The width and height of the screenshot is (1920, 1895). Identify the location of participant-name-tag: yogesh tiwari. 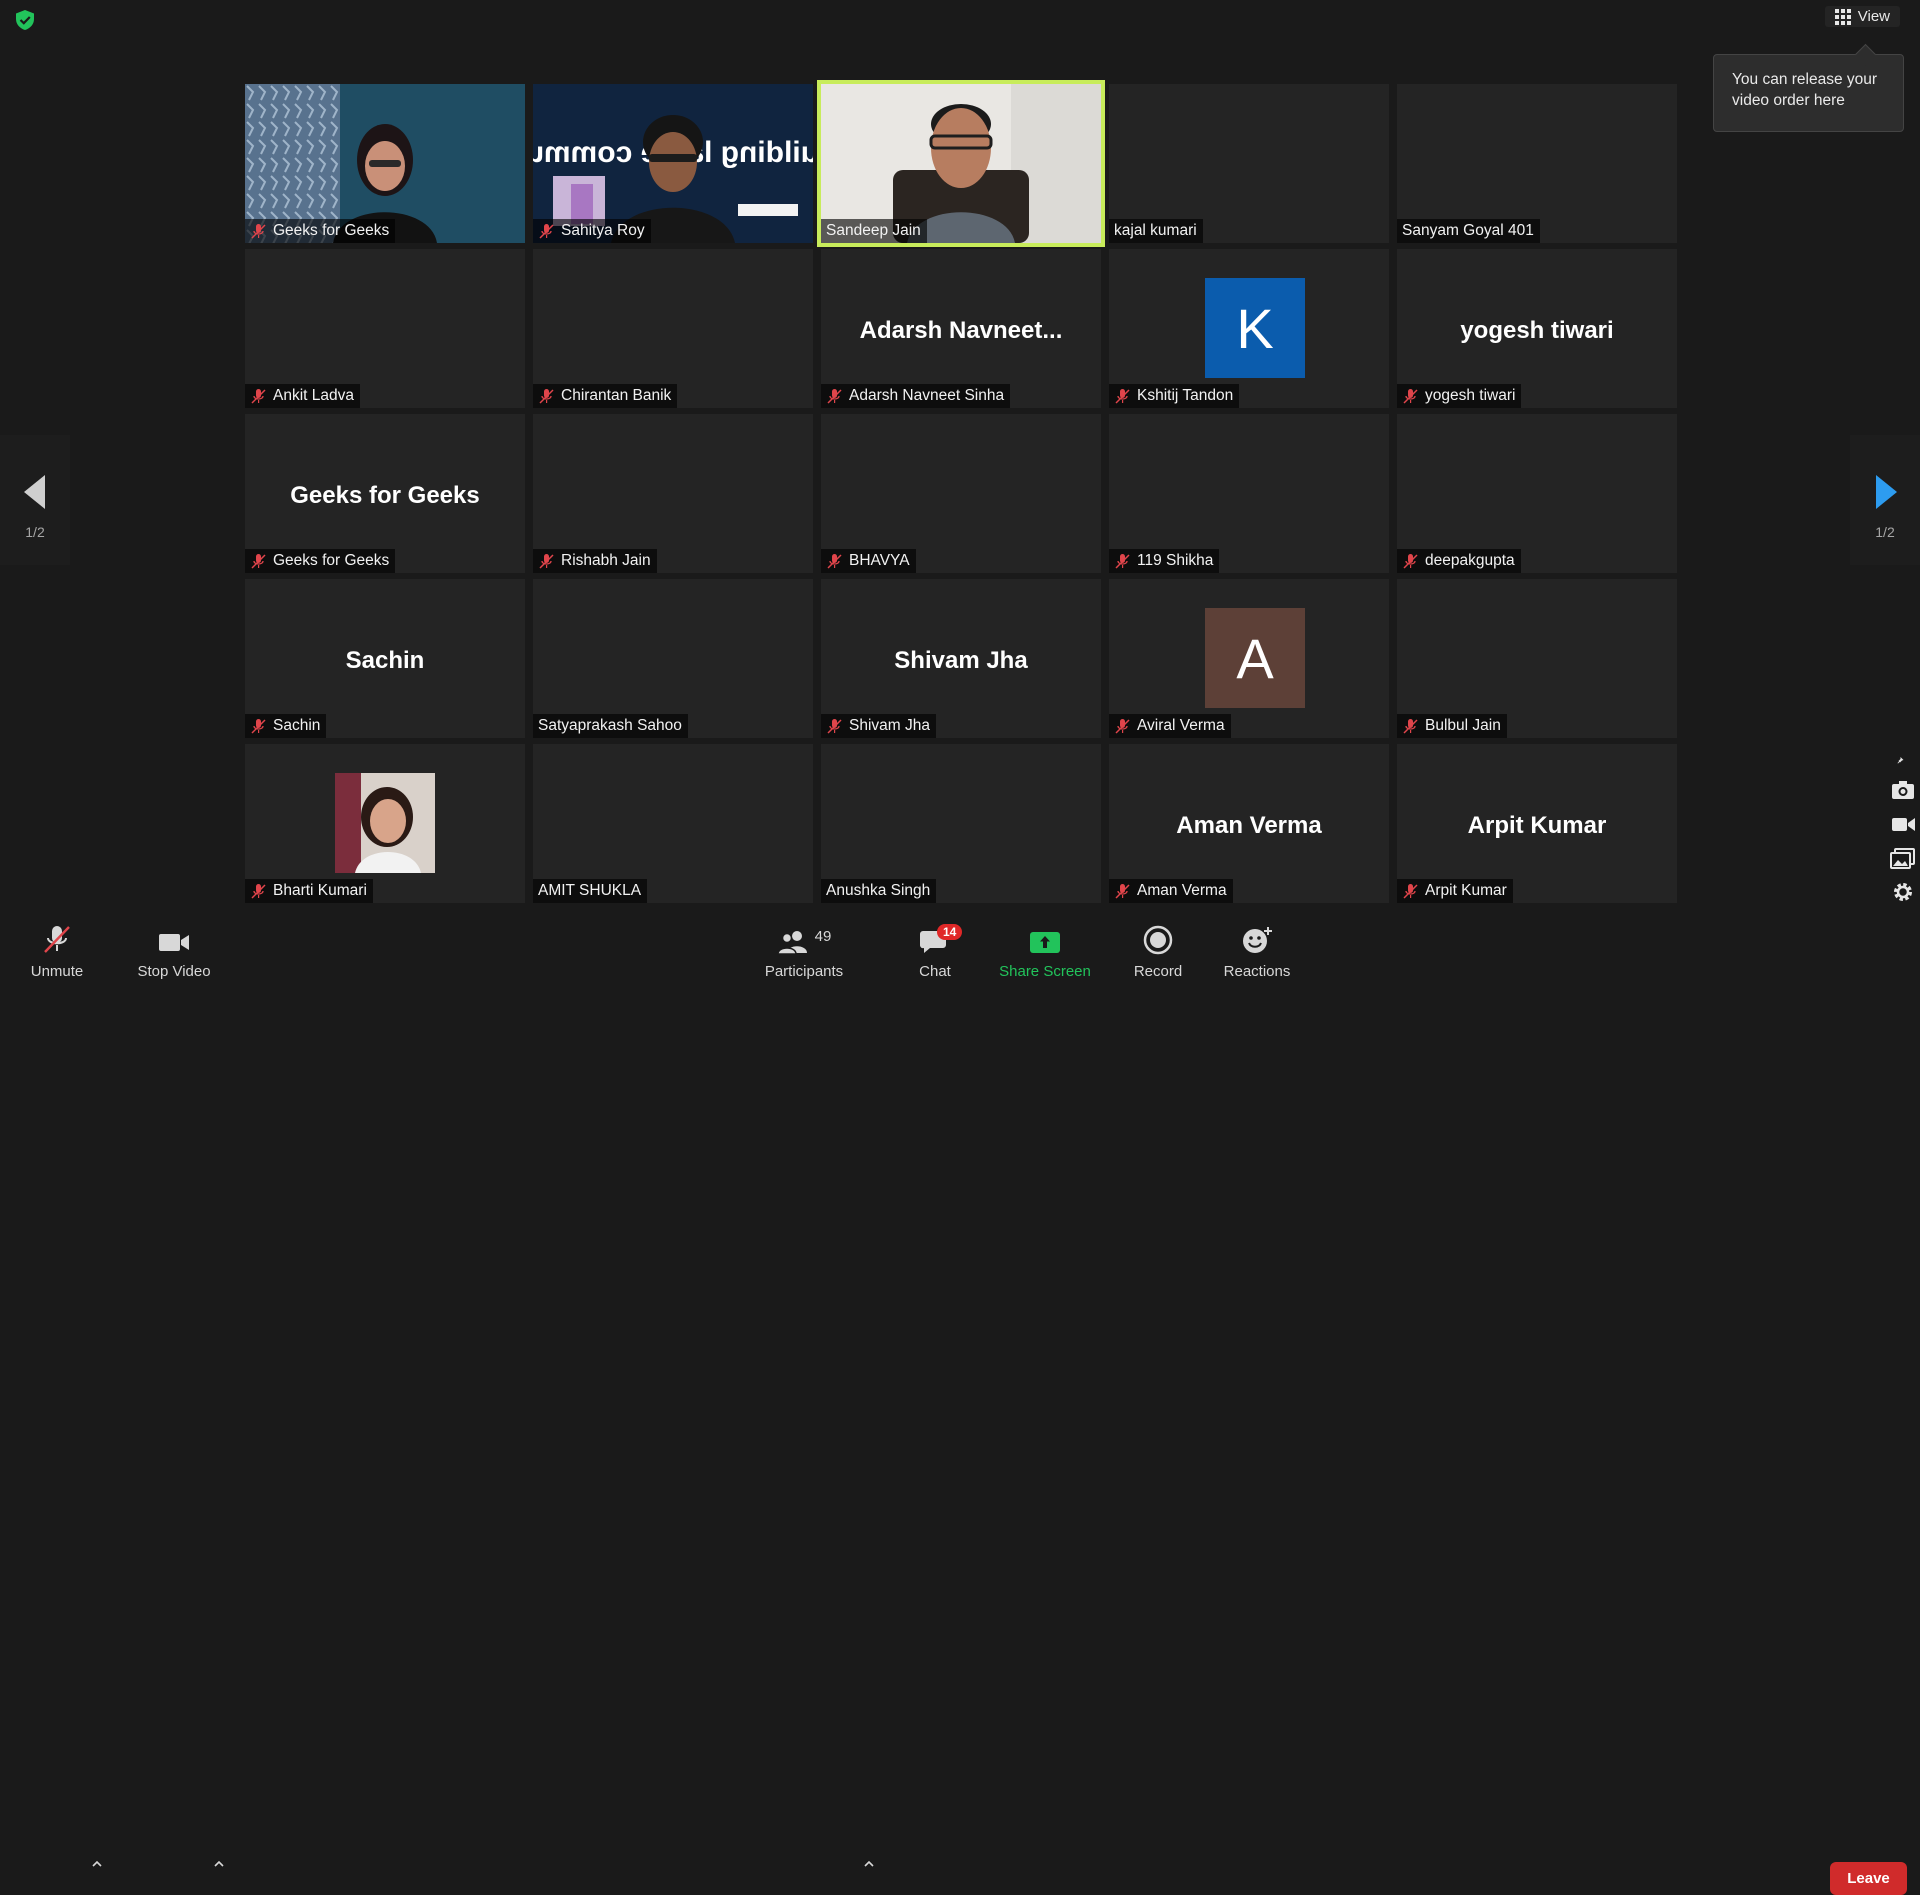
(1459, 396).